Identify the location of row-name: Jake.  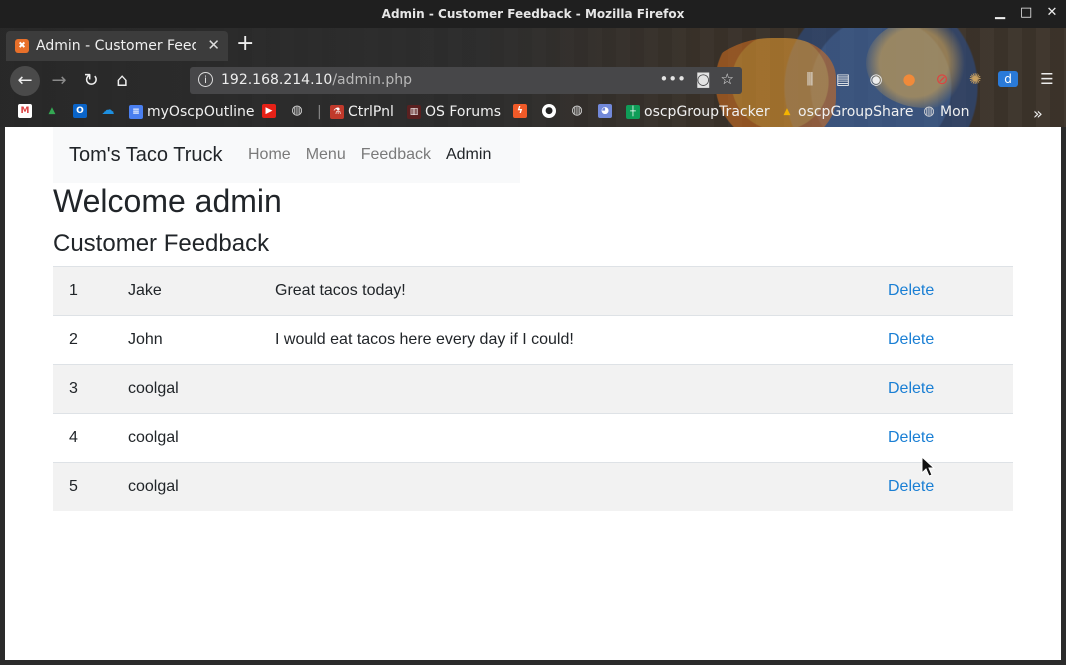
(185, 291).